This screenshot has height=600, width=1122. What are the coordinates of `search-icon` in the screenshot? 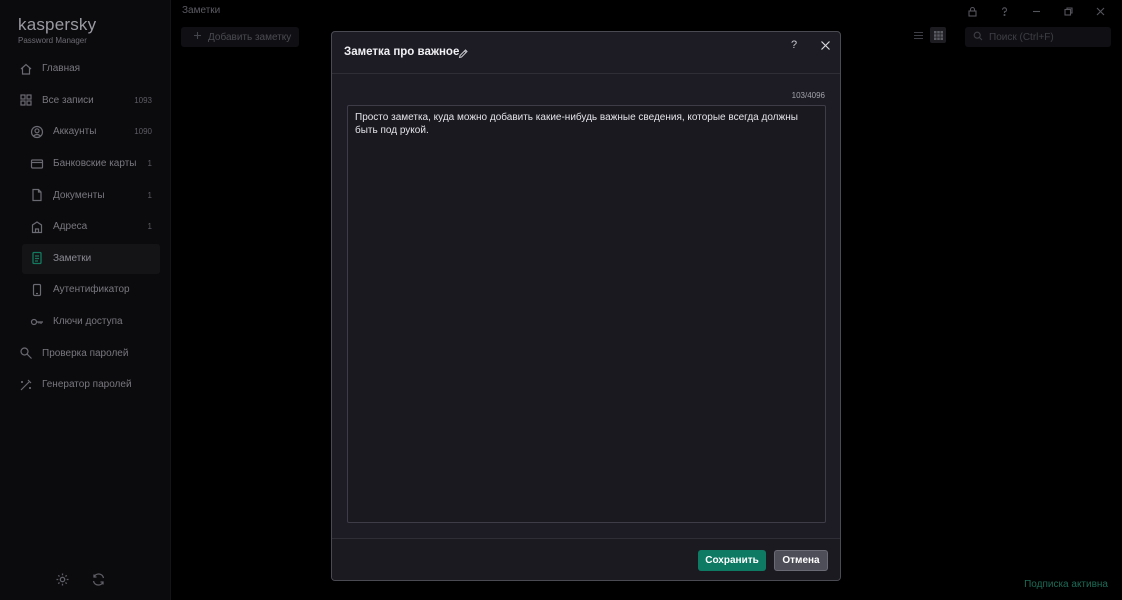 It's located at (978, 37).